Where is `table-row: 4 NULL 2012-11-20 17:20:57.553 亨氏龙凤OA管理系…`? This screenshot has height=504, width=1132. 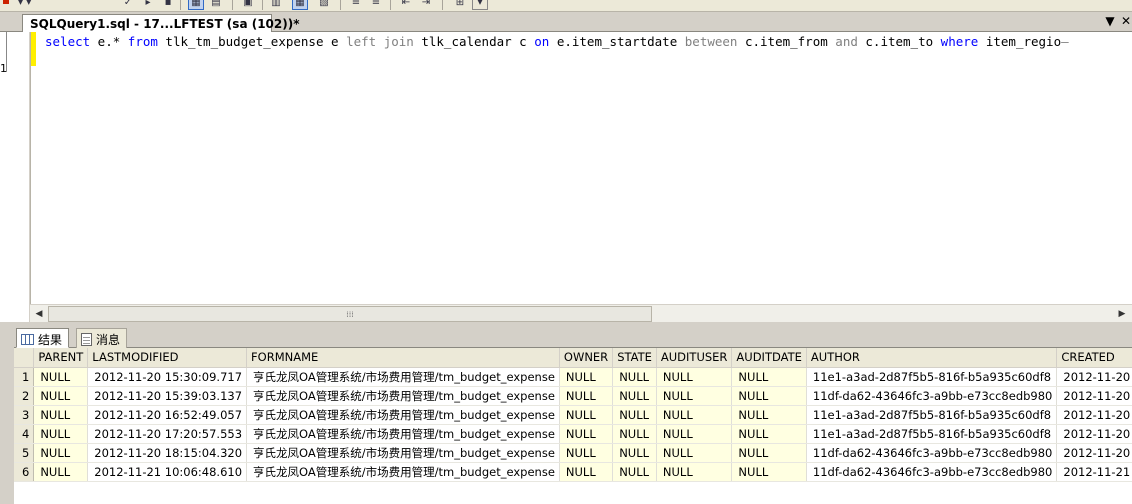
table-row: 4 NULL 2012-11-20 17:20:57.553 亨氏龙凤OA管理系… is located at coordinates (573, 434).